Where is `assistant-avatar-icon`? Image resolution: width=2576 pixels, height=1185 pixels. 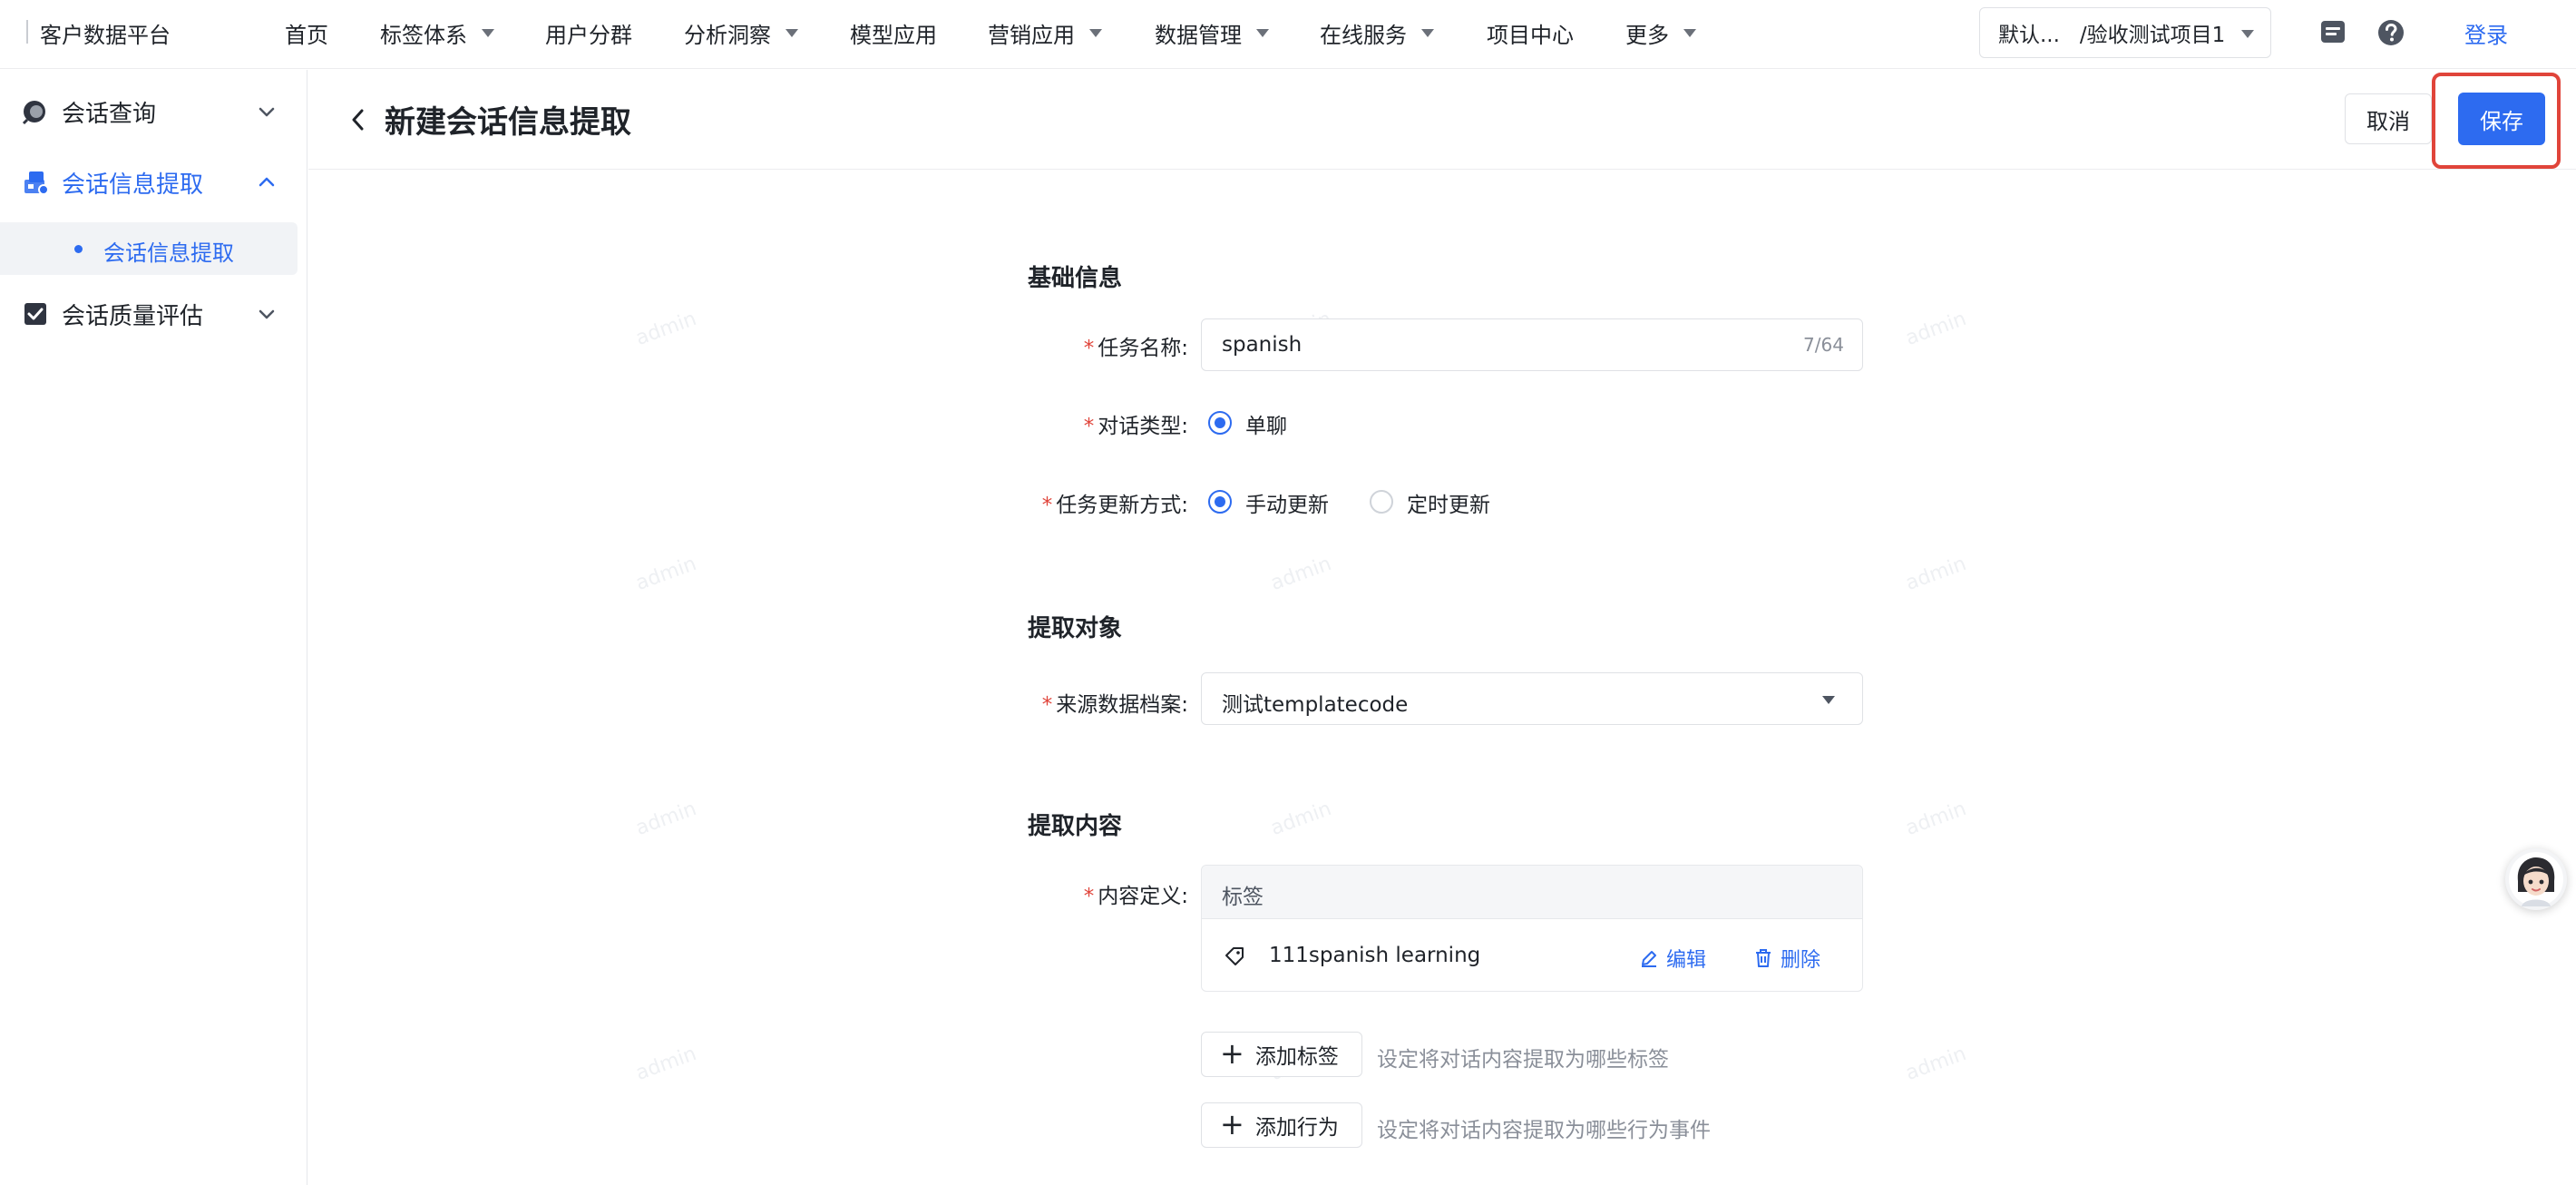
assistant-avatar-icon is located at coordinates (2536, 879).